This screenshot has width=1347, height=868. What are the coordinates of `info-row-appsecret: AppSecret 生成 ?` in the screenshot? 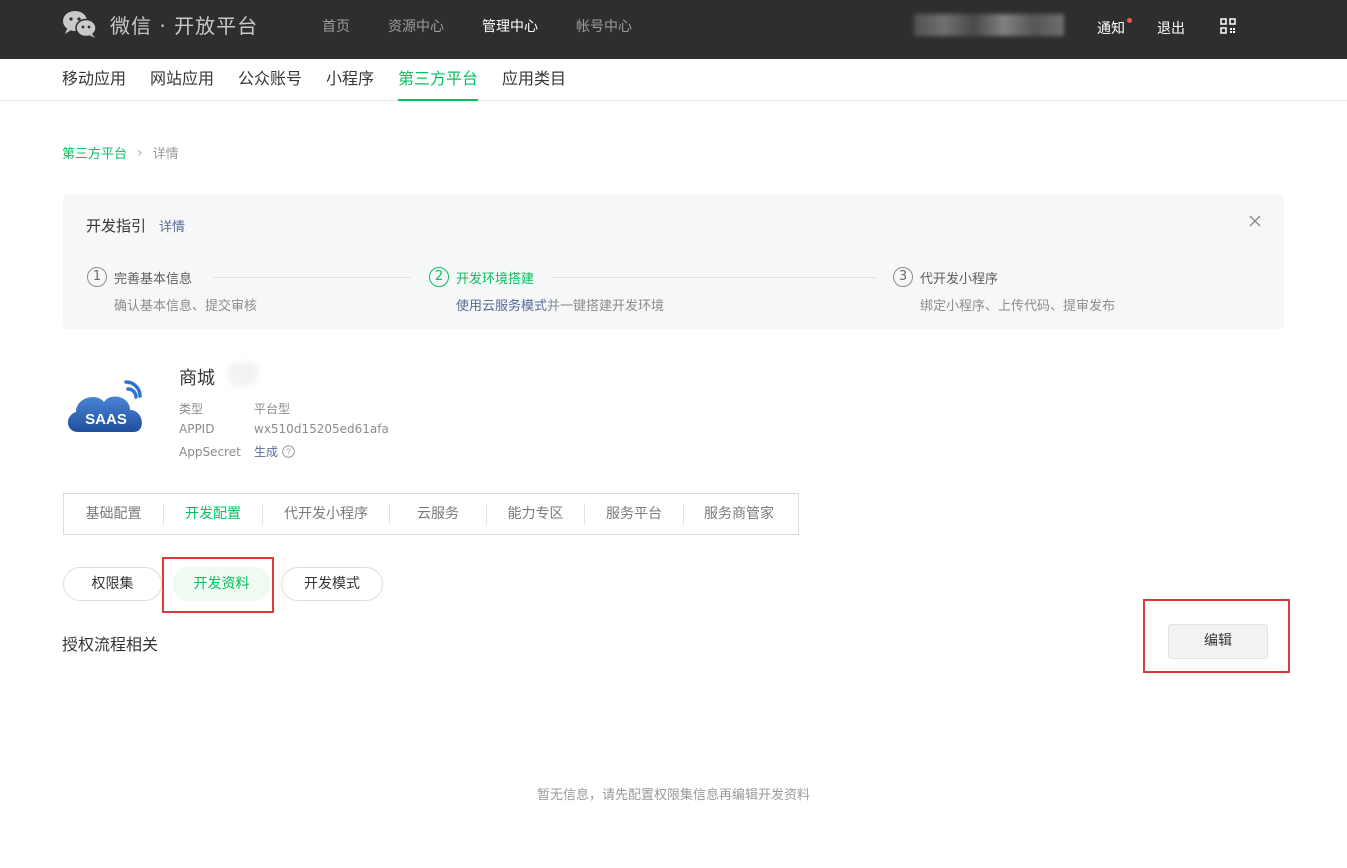 It's located at (237, 451).